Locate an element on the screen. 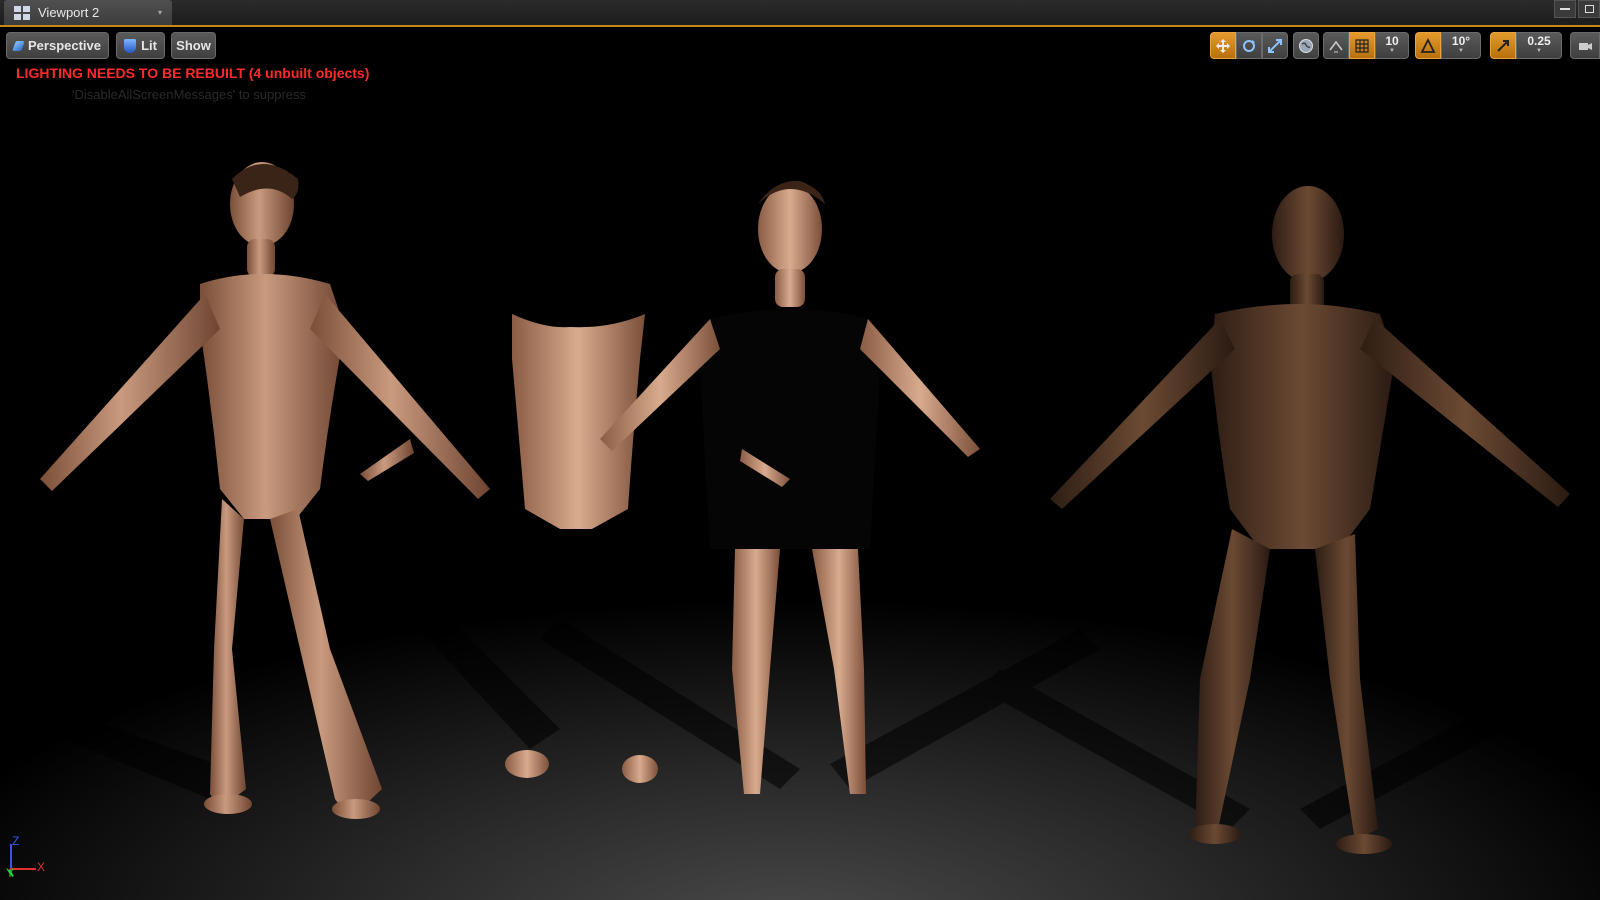 The image size is (1600, 900). perspective-label: Perspective is located at coordinates (64, 45).